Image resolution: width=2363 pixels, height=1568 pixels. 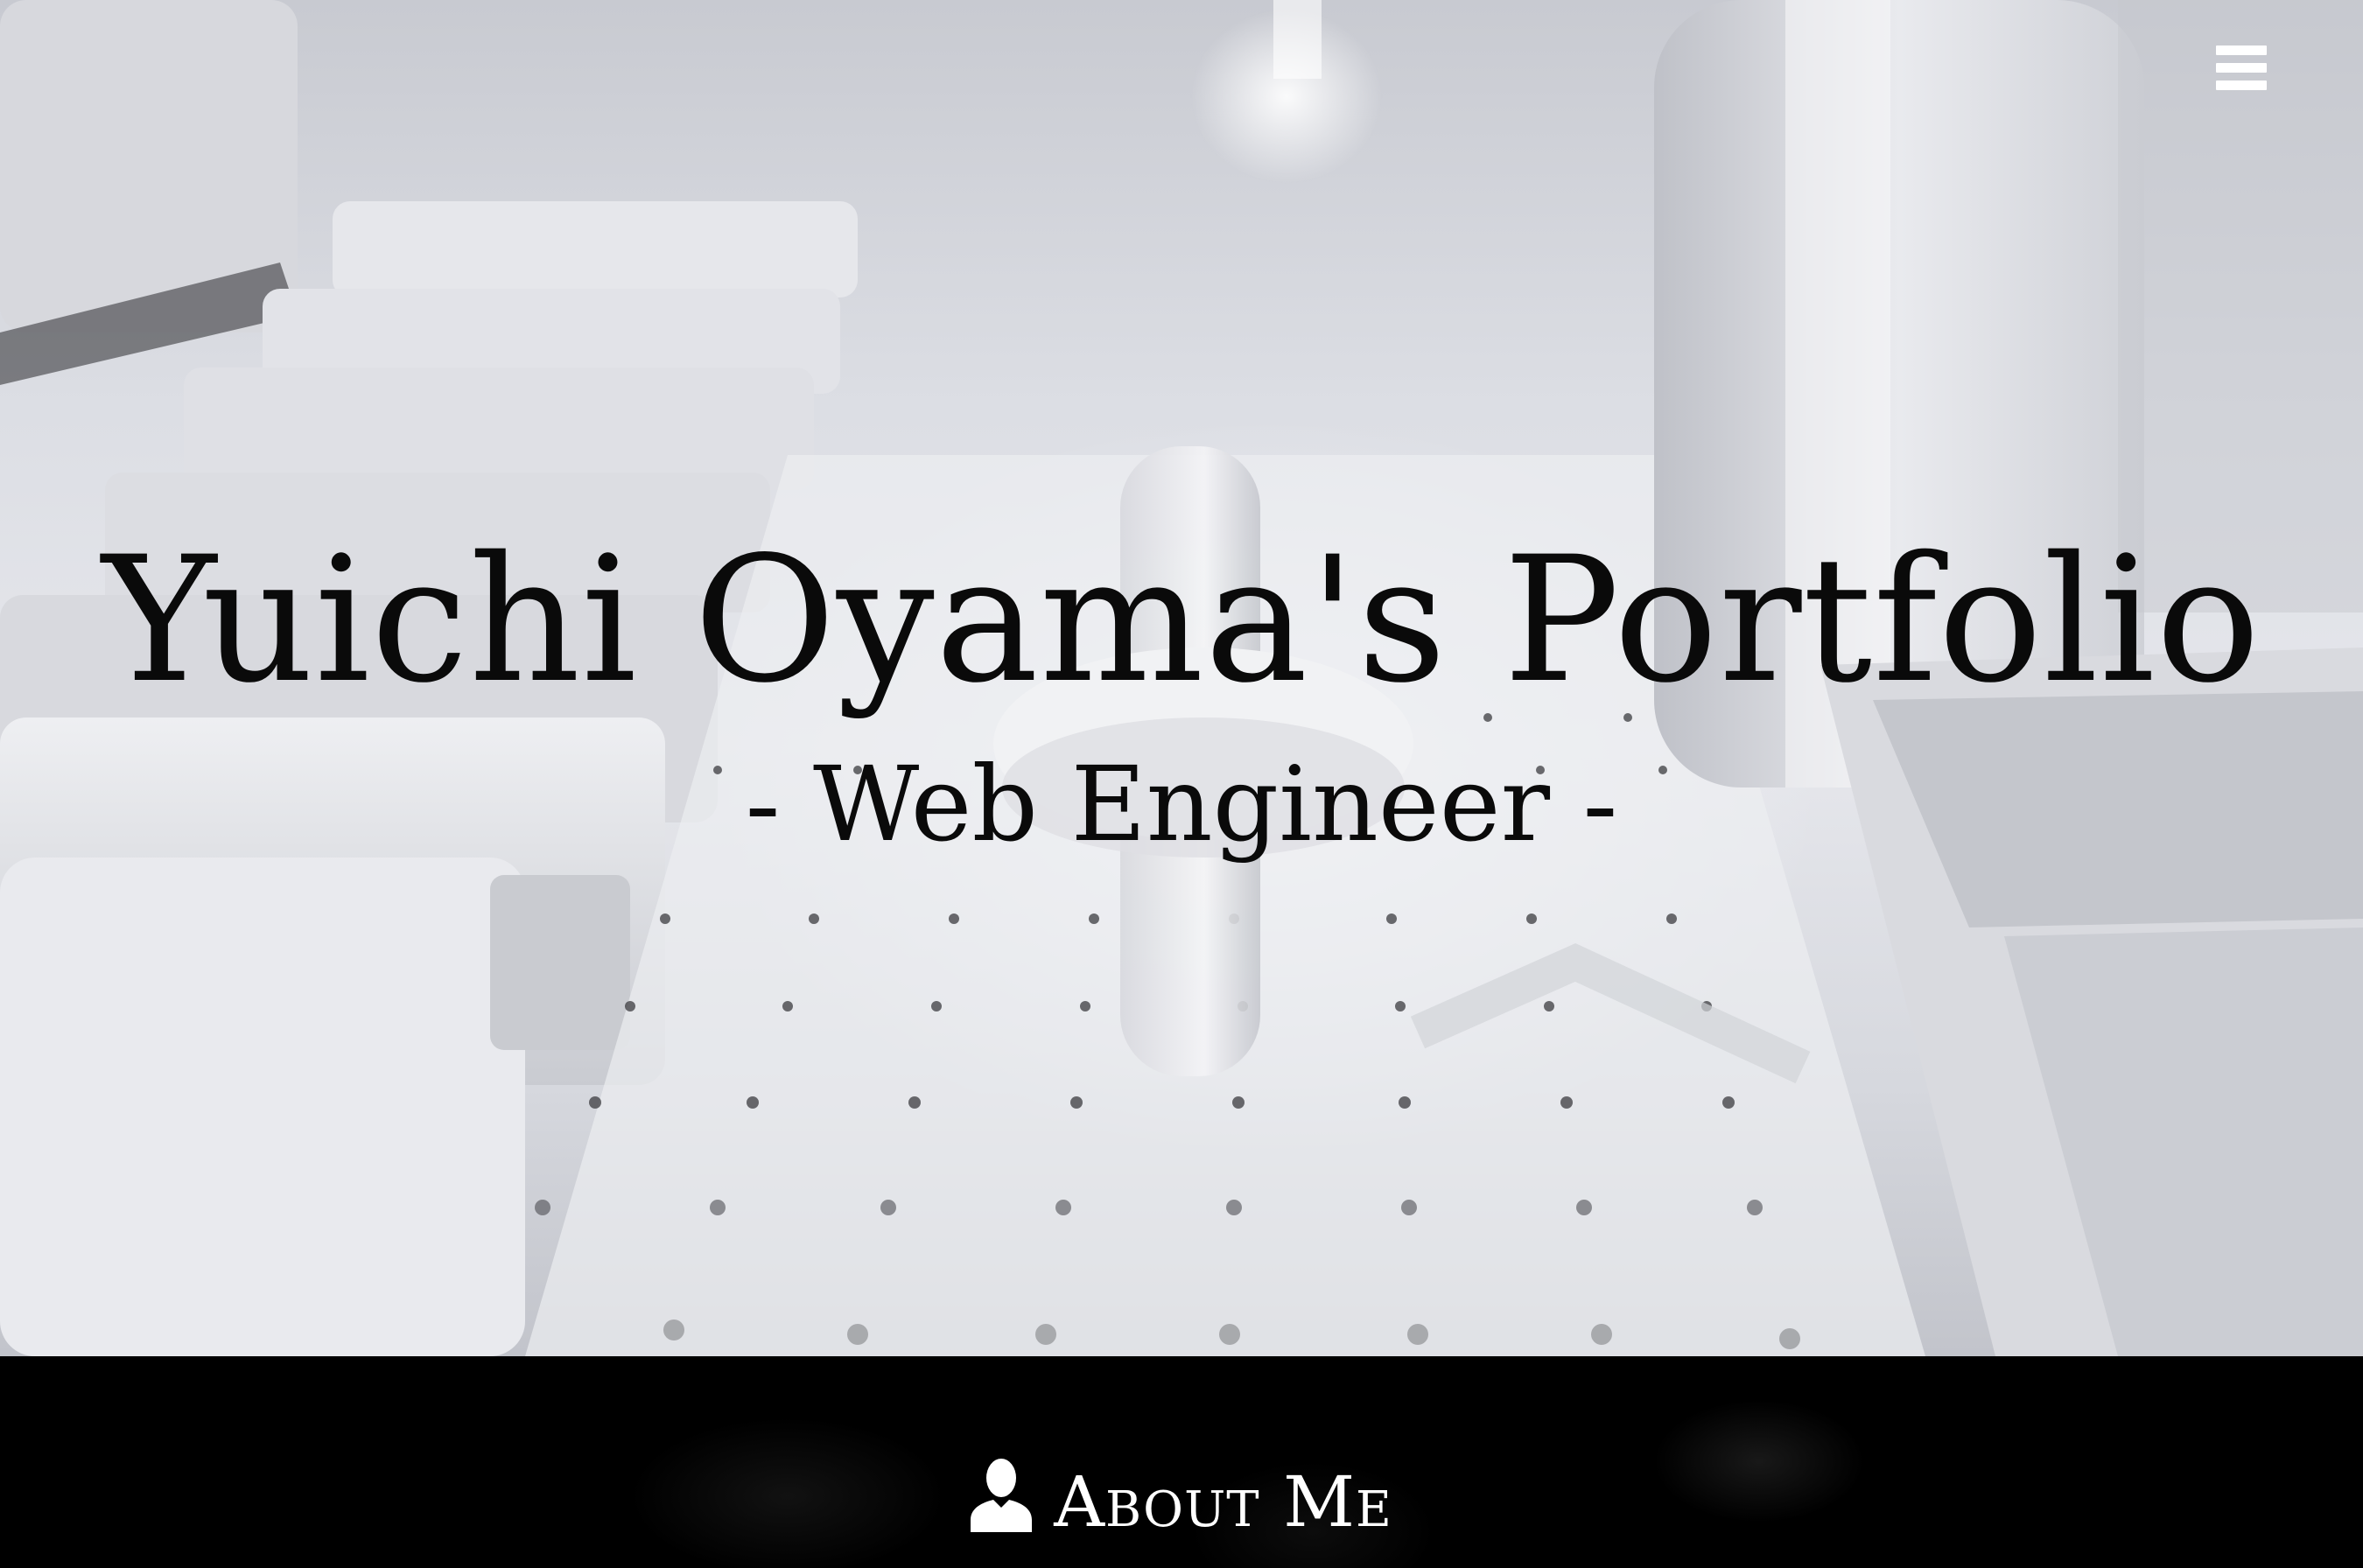 I want to click on person-icon, so click(x=1002, y=1495).